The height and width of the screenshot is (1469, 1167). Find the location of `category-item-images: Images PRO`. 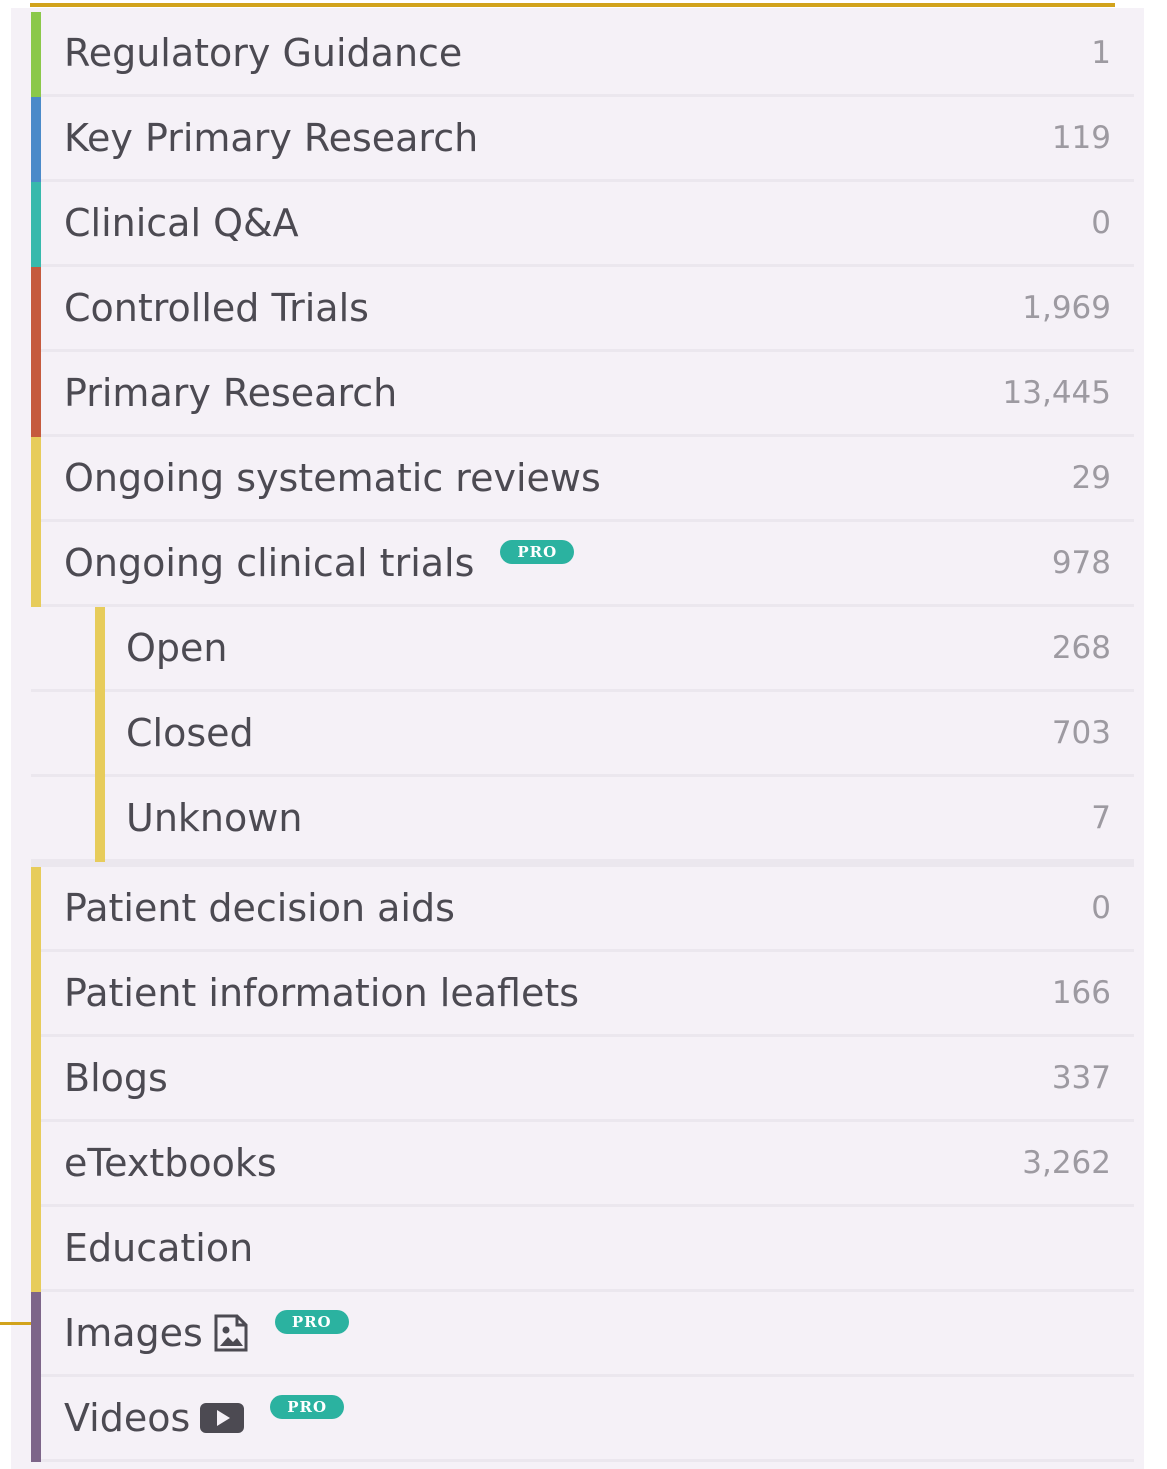

category-item-images: Images PRO is located at coordinates (582, 1334).